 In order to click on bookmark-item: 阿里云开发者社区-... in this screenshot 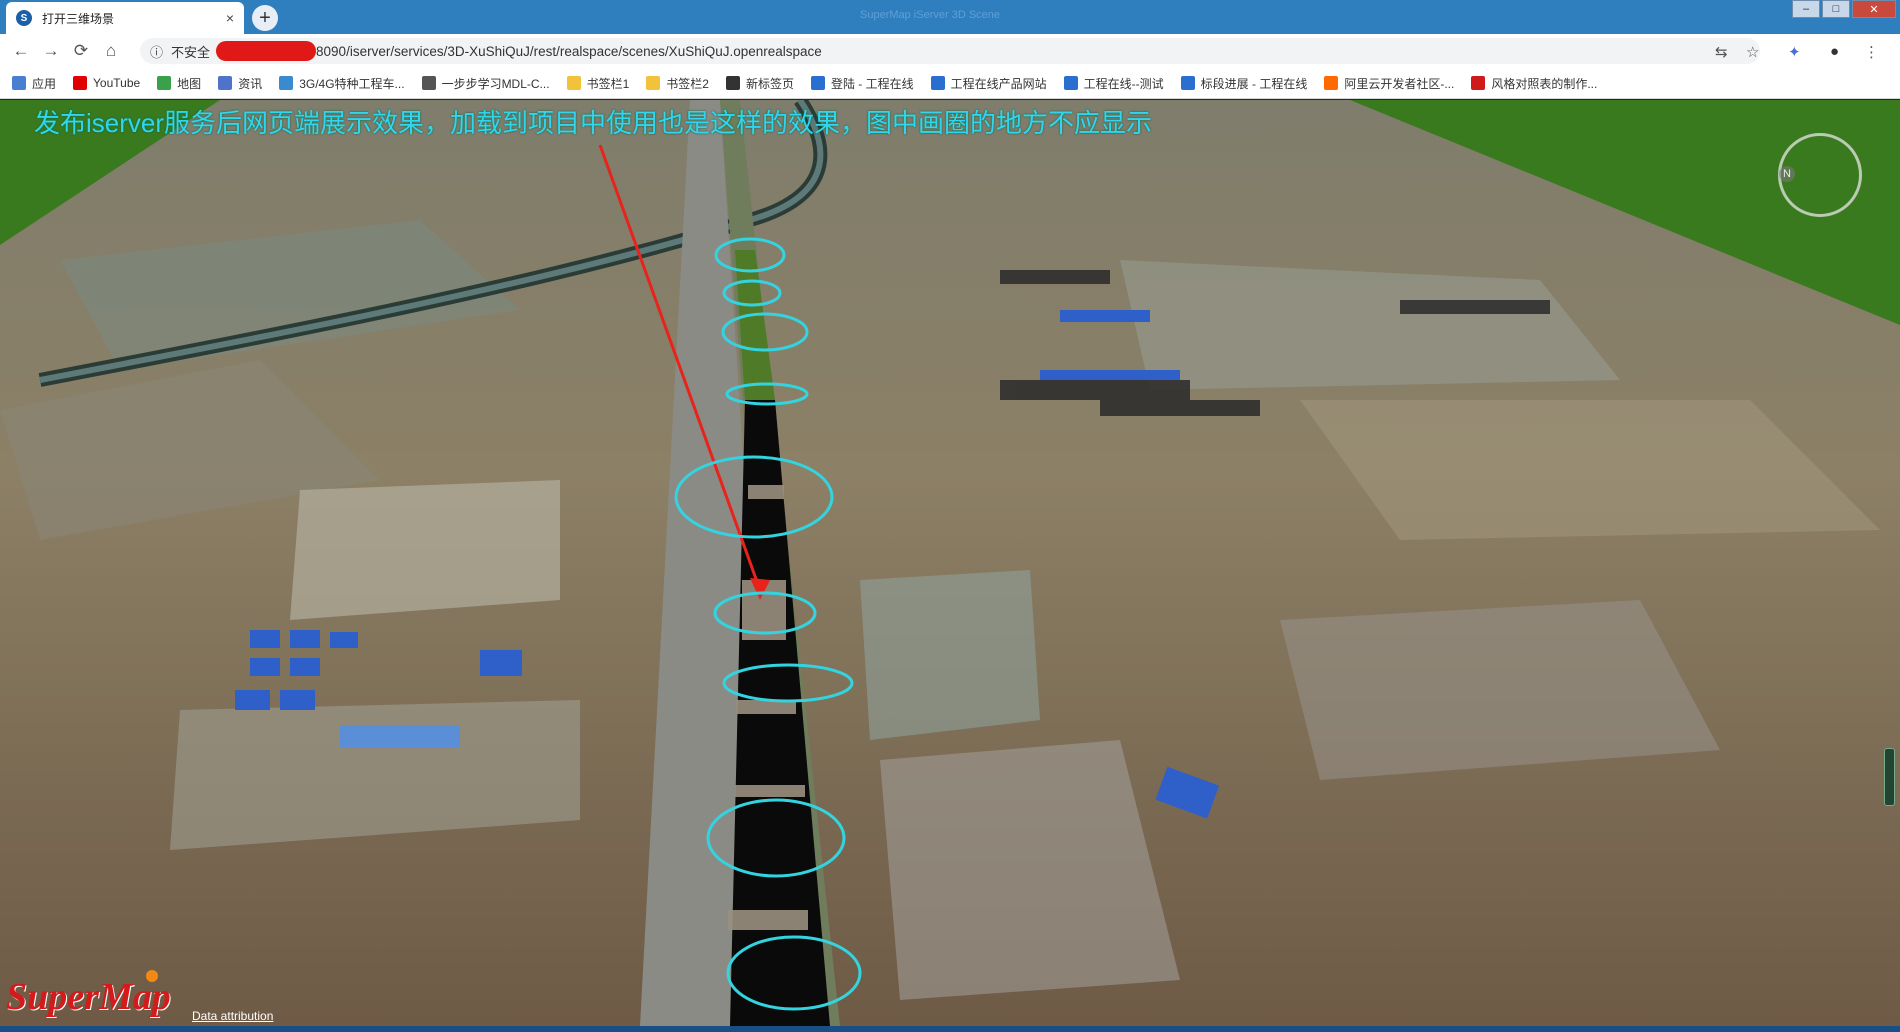, I will do `click(1389, 83)`.